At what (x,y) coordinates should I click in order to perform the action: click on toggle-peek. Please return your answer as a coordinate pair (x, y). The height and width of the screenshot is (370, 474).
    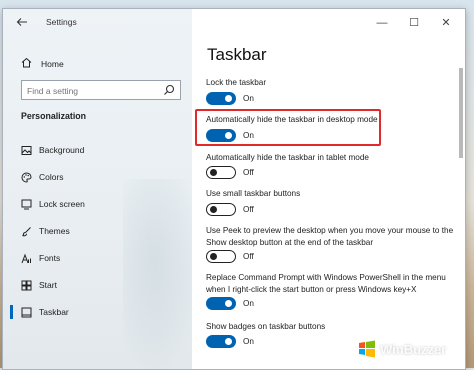
    Looking at the image, I should click on (221, 256).